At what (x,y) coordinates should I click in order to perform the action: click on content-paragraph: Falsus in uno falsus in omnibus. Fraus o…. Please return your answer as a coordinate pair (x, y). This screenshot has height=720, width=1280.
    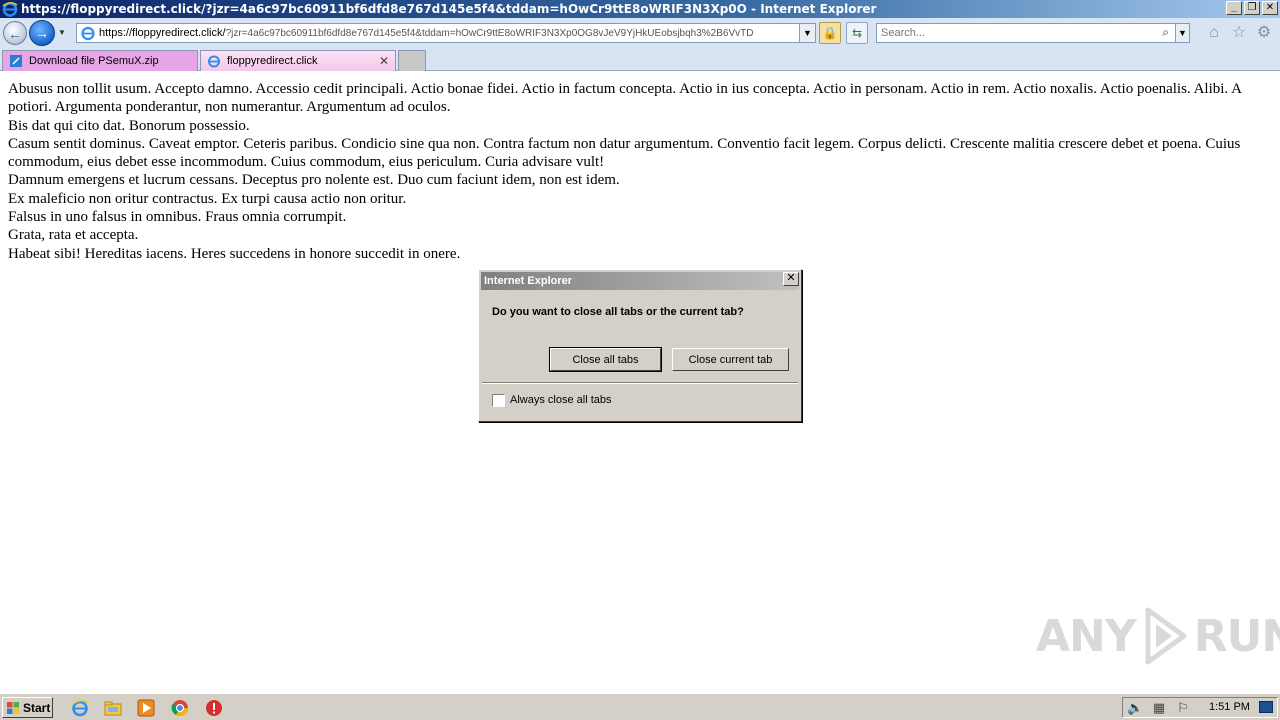
    Looking at the image, I should click on (177, 217).